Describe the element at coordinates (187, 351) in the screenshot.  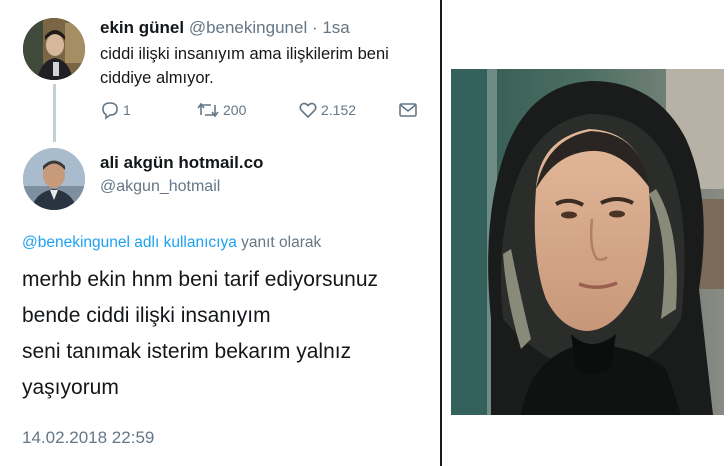
I see `reply-line: seni tanımak isterim bekarım yalnız` at that location.